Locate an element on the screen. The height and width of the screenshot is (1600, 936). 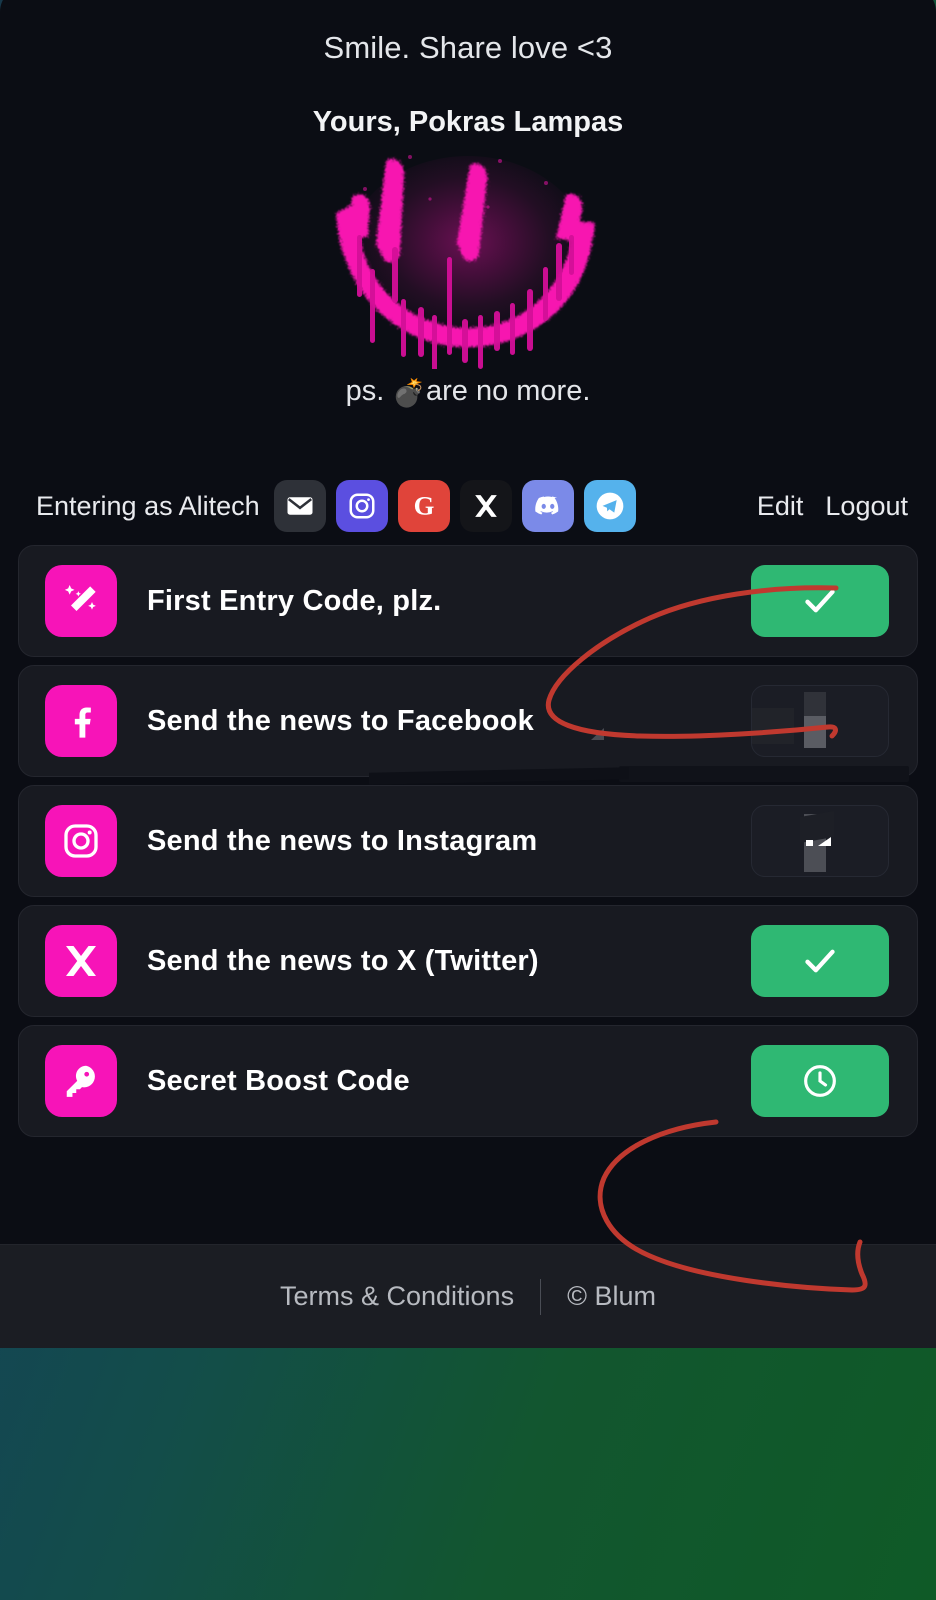
discord-icon is located at coordinates (547, 506).